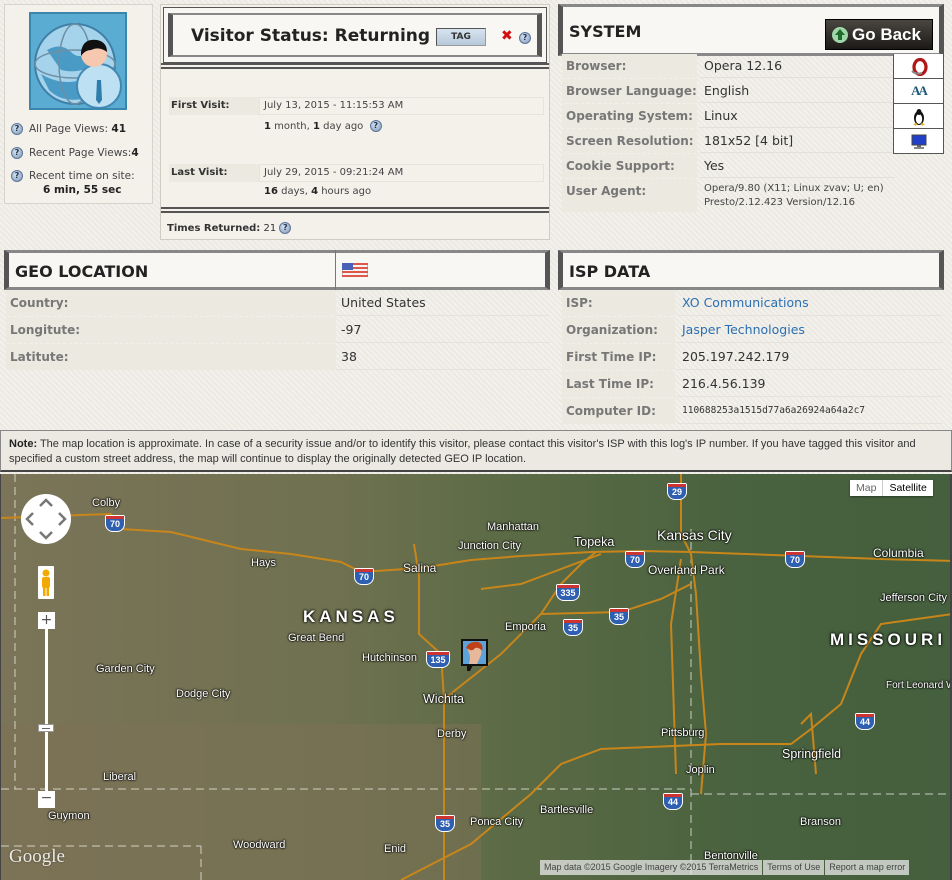 This screenshot has height=880, width=952. I want to click on pan-control, so click(46, 519).